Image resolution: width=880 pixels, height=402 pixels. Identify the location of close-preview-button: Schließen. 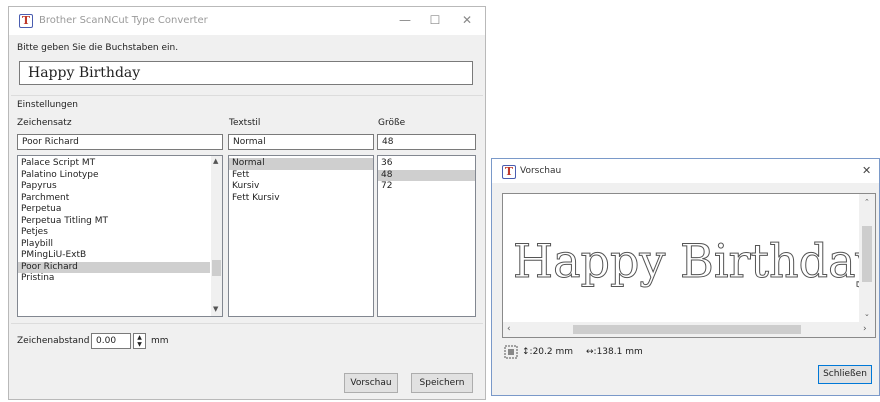
(845, 374).